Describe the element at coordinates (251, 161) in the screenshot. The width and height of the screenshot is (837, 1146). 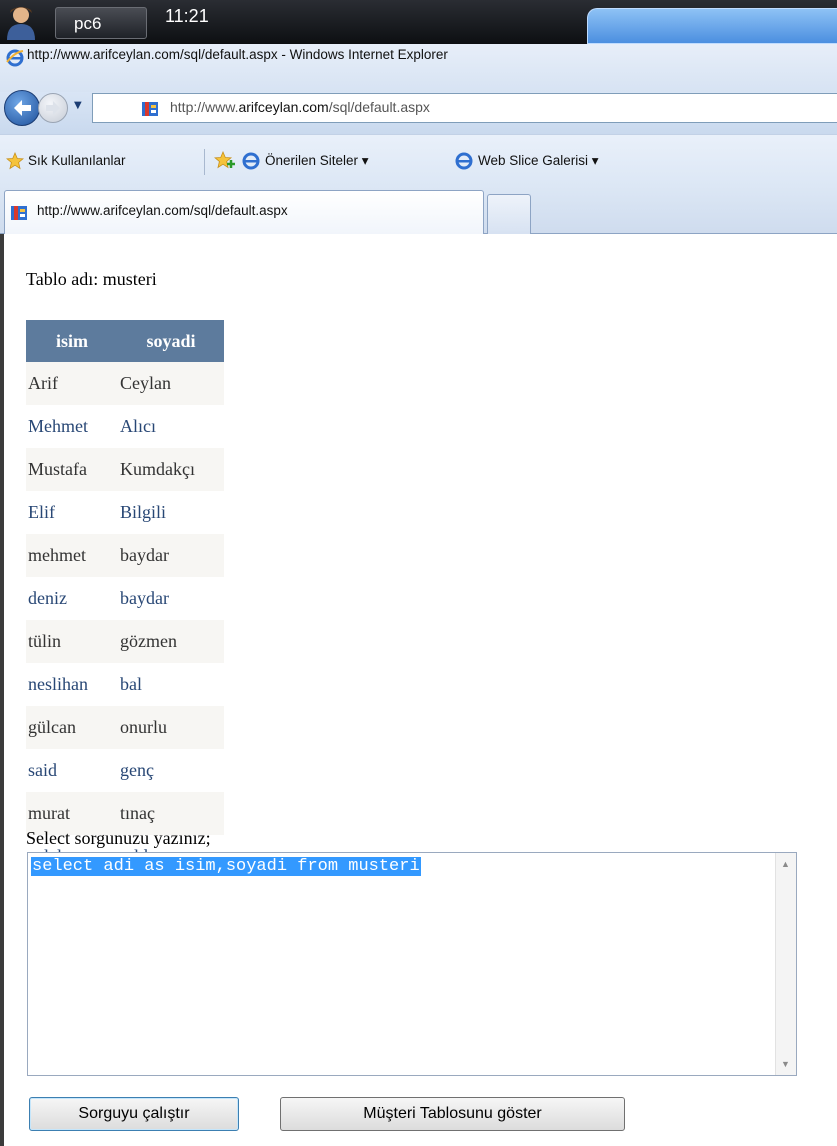
I see `suggested-sites-icon` at that location.